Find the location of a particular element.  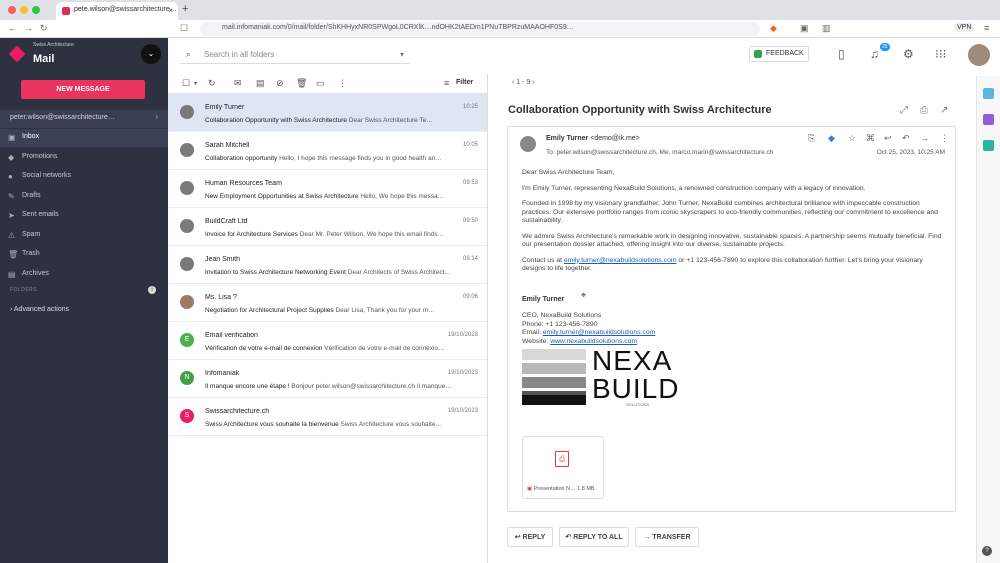

reply-all-icon: ↶ is located at coordinates (906, 138).